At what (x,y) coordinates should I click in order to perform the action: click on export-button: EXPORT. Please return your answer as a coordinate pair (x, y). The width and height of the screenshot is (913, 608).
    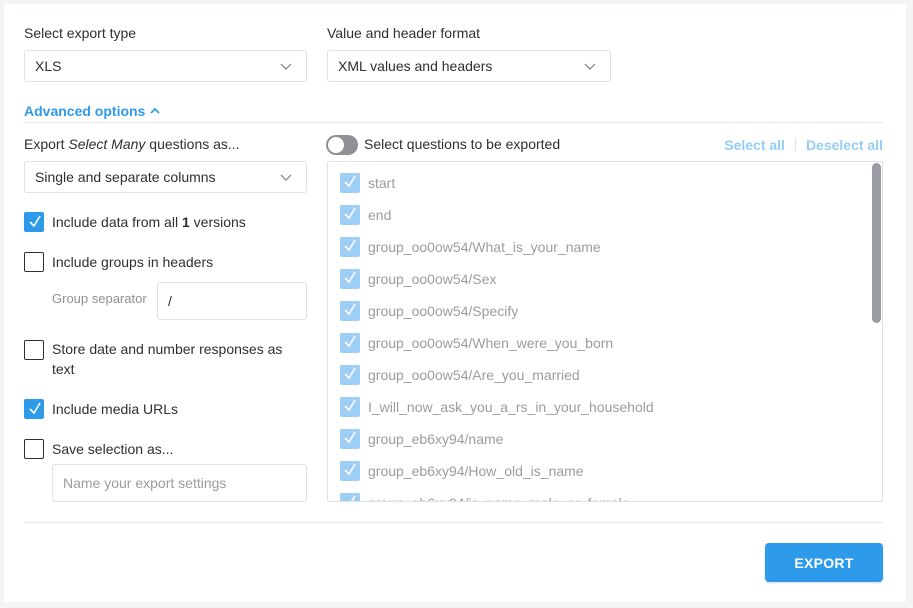
    Looking at the image, I should click on (824, 562).